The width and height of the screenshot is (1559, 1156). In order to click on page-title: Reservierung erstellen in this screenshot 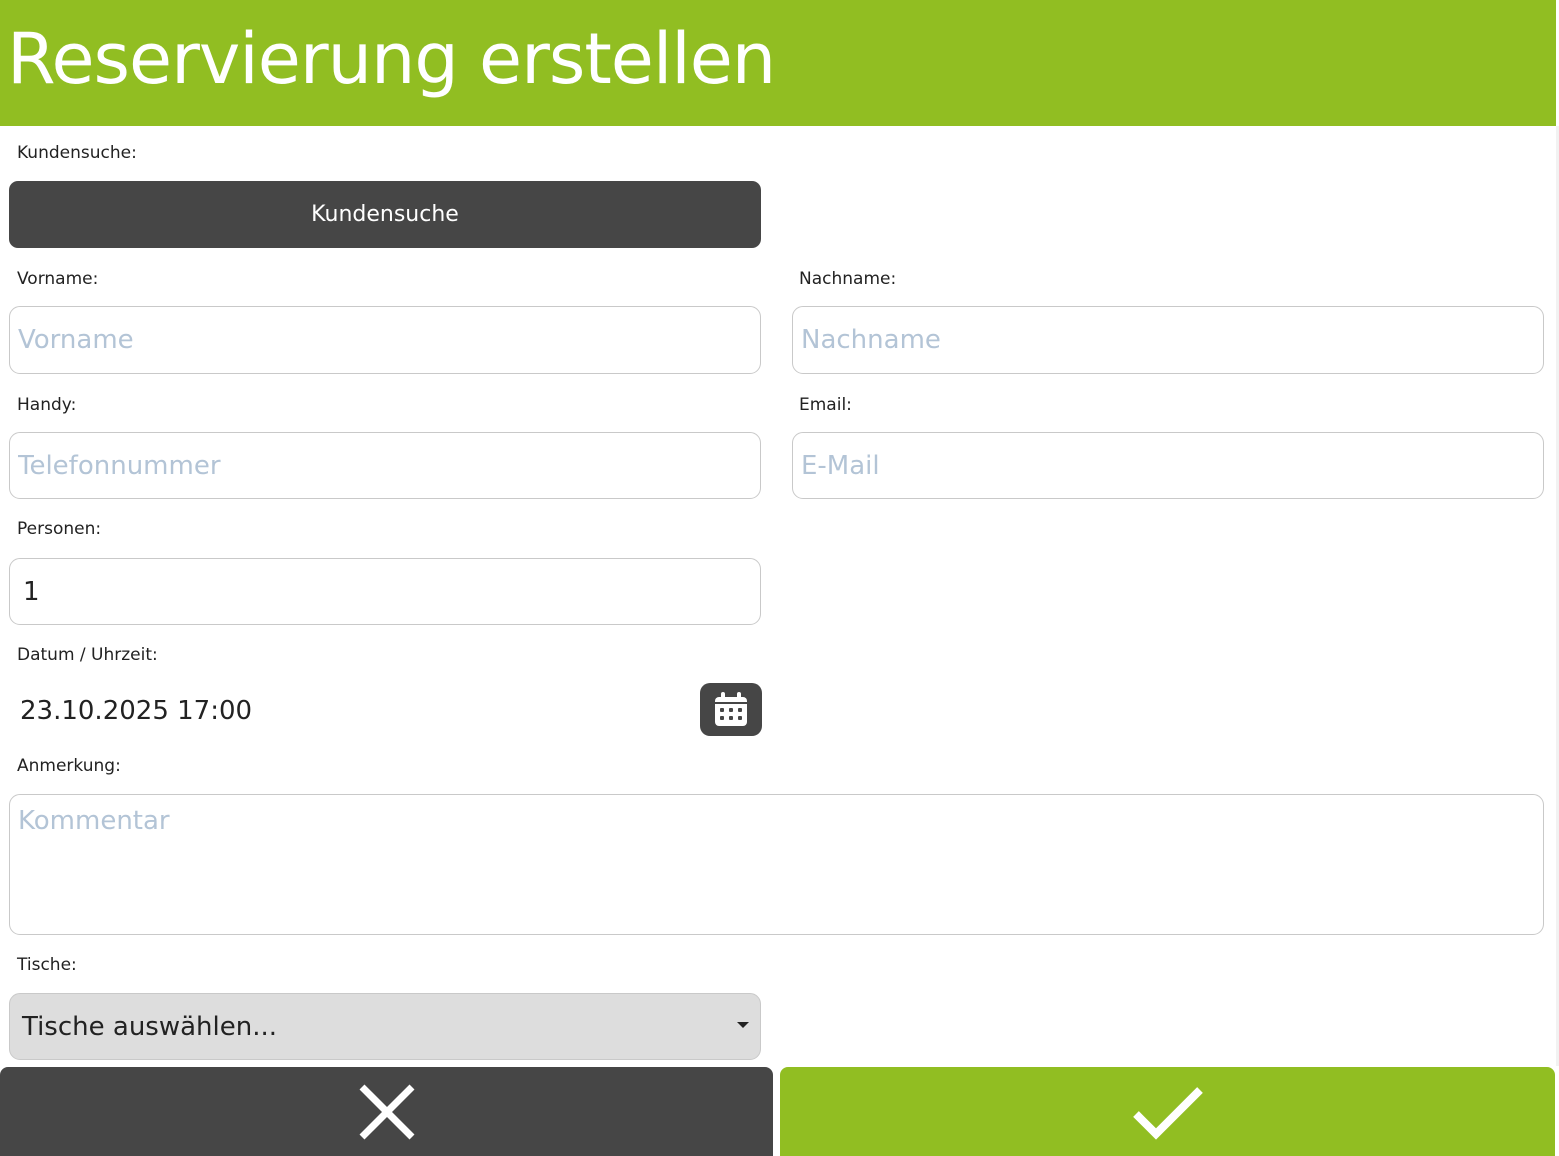, I will do `click(391, 59)`.